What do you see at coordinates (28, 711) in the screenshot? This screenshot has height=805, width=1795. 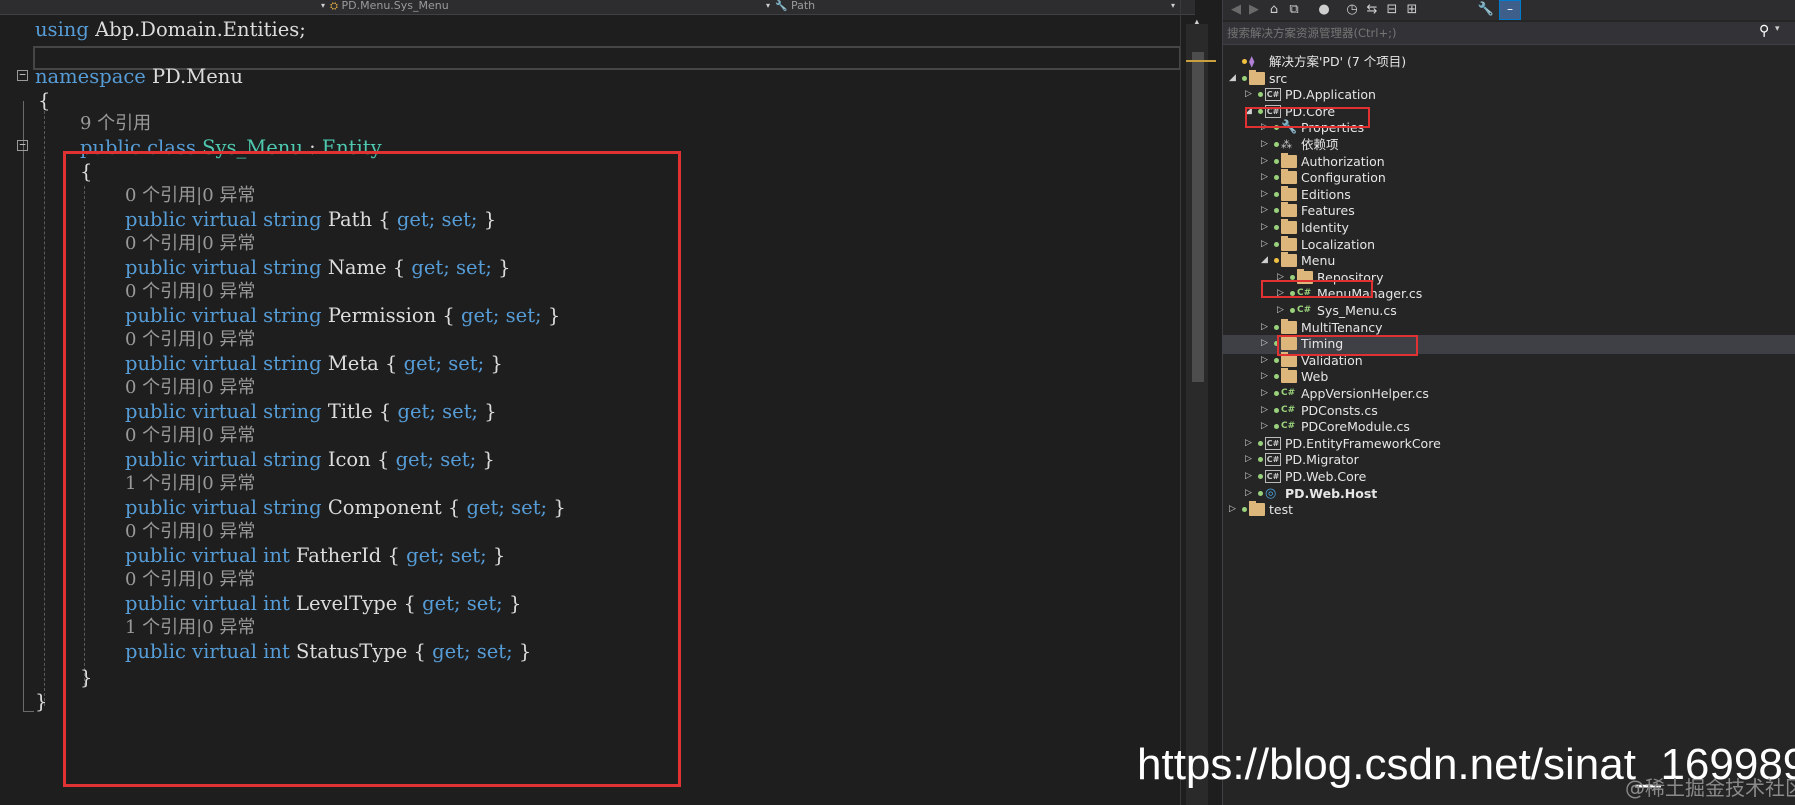 I see `fold-line-end` at bounding box center [28, 711].